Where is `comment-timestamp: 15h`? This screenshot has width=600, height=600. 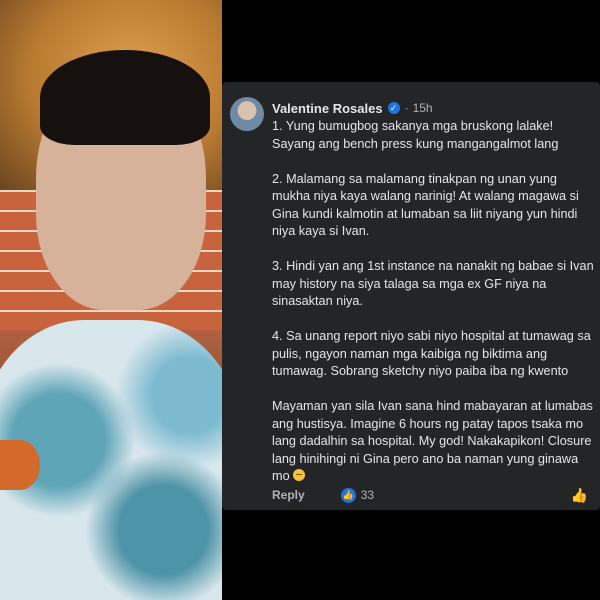
comment-timestamp: 15h is located at coordinates (423, 108).